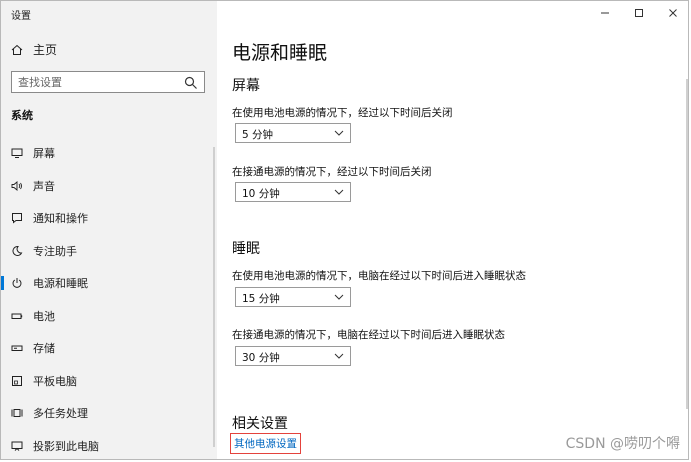 This screenshot has height=462, width=691. What do you see at coordinates (293, 356) in the screenshot?
I see `sleep-plugged-dropdown: 30 分钟` at bounding box center [293, 356].